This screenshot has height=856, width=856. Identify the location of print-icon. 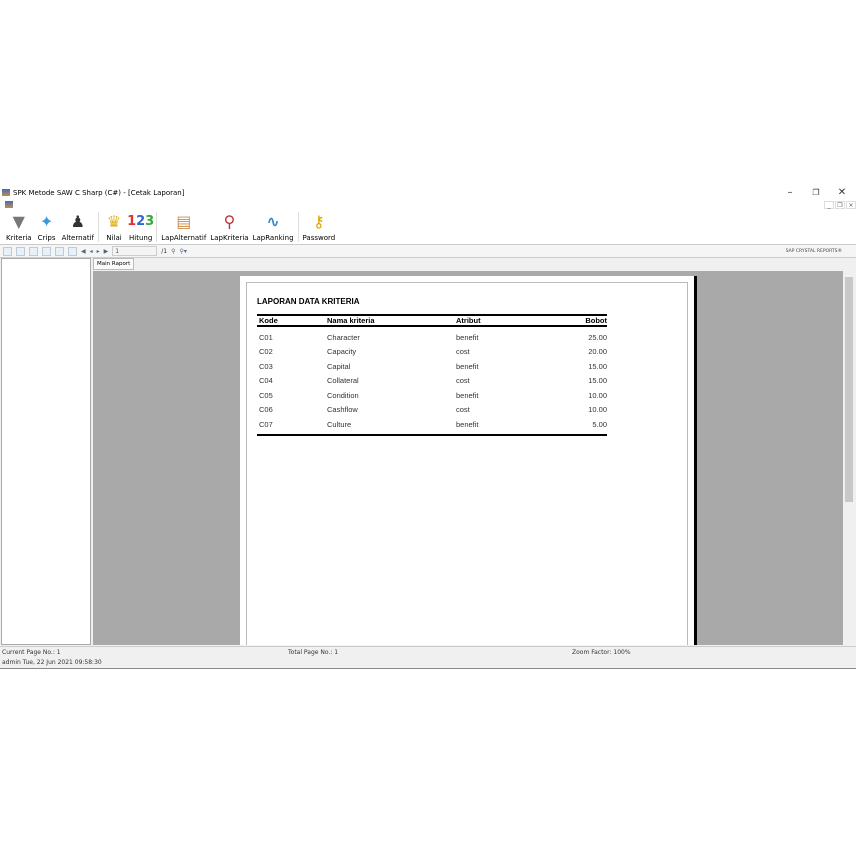
(20, 251).